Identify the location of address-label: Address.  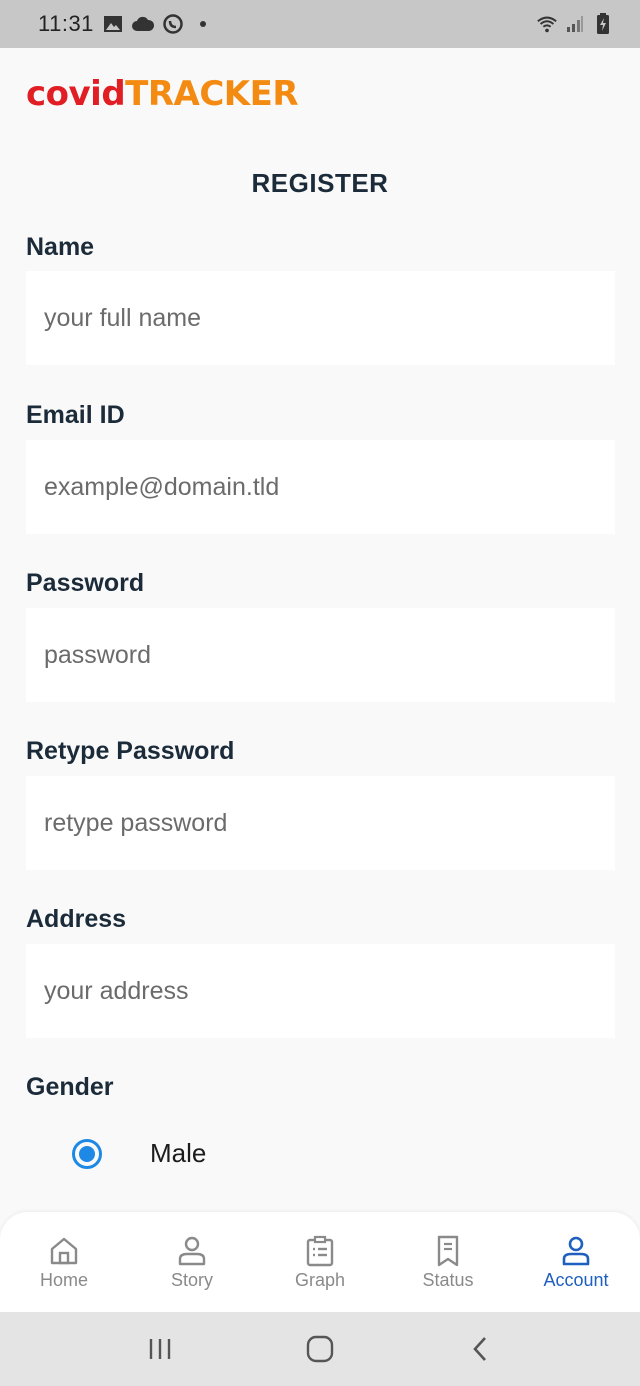
(76, 919).